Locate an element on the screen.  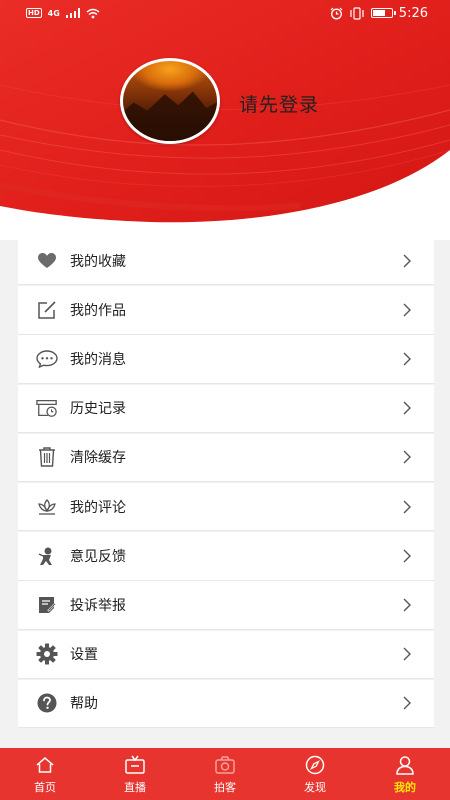
history-icon is located at coordinates (47, 408).